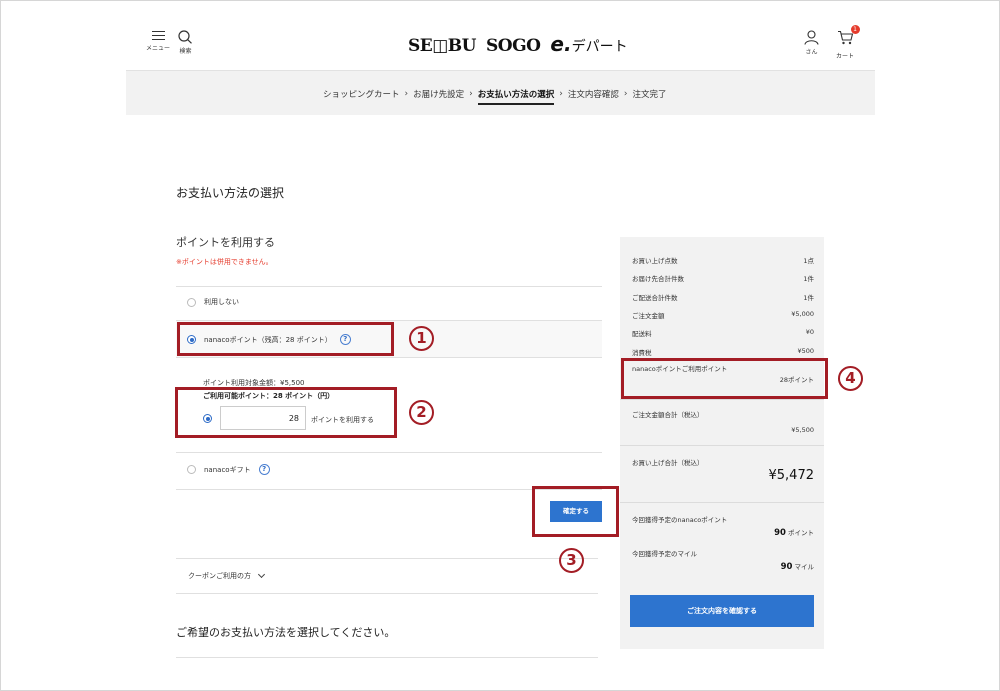  I want to click on summary-row: ご注文金額 ¥5,000, so click(723, 315).